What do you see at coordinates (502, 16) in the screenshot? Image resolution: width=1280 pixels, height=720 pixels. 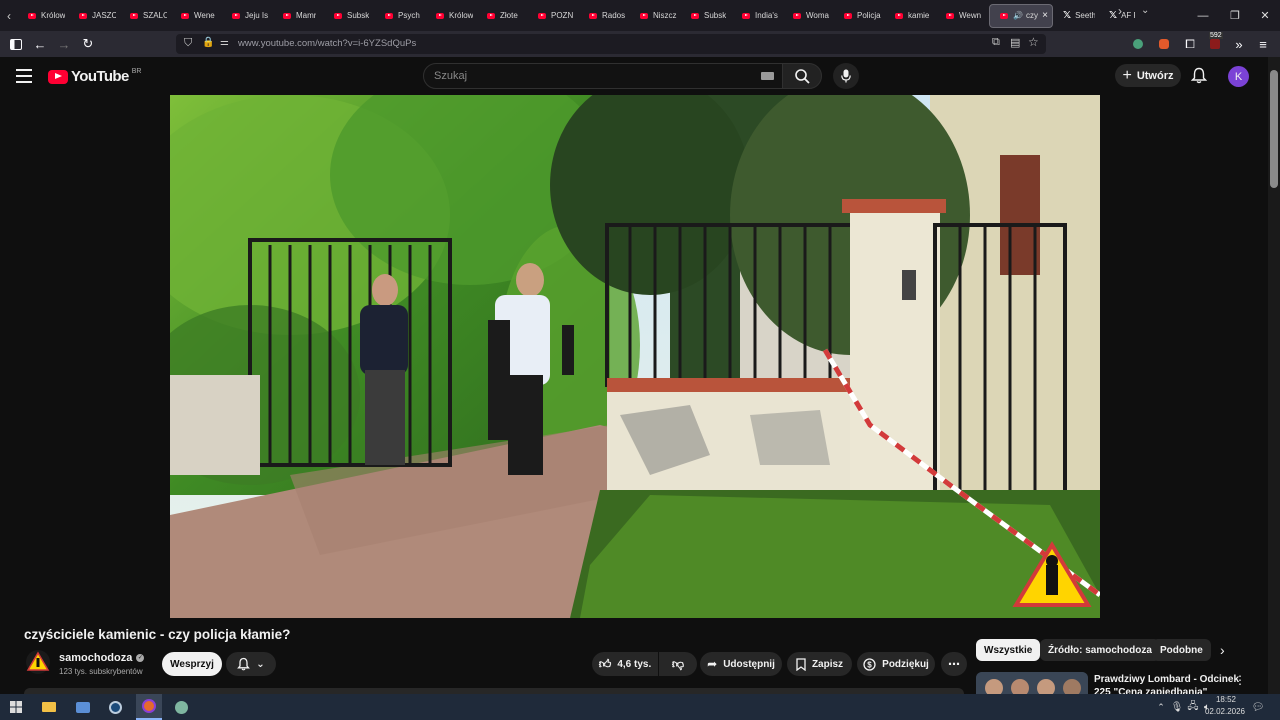 I see `tab-item: Złote` at bounding box center [502, 16].